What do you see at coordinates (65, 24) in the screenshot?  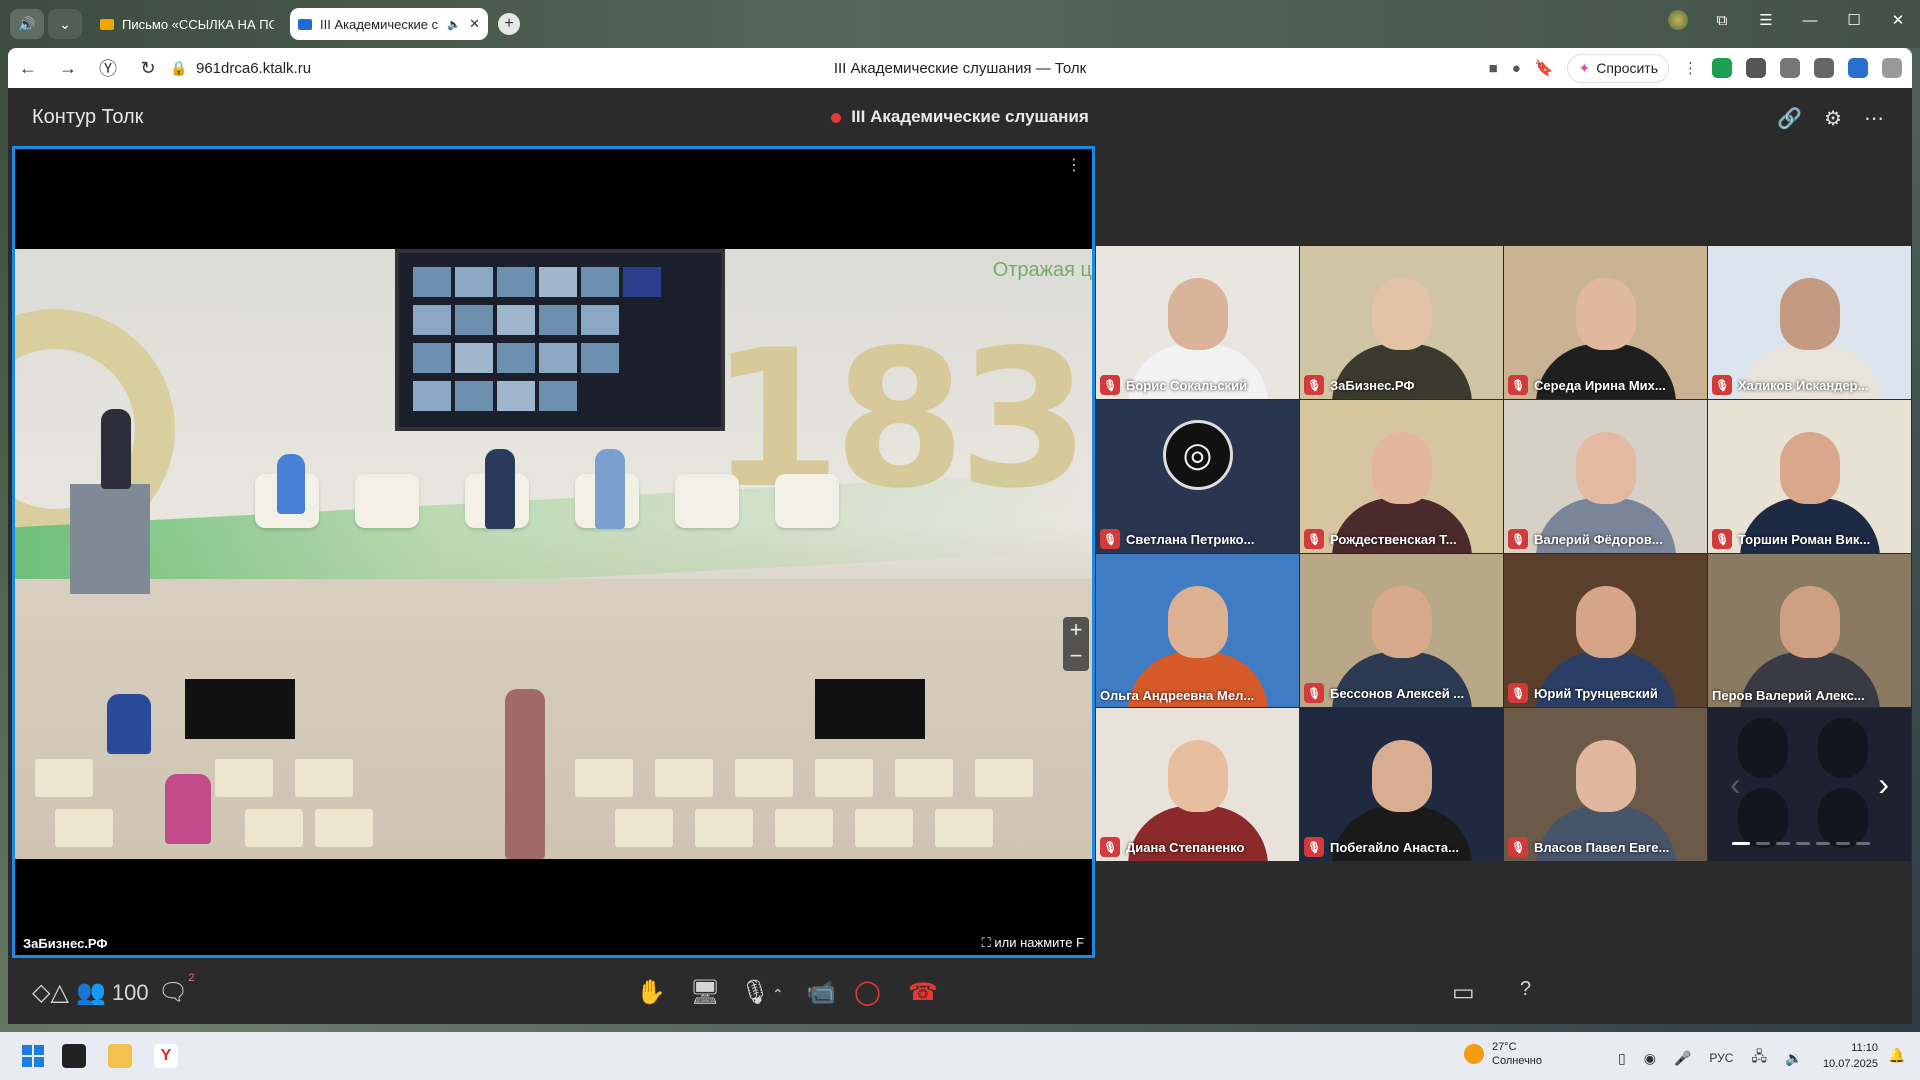 I see `tab-list-chevron-icon: ⌄` at bounding box center [65, 24].